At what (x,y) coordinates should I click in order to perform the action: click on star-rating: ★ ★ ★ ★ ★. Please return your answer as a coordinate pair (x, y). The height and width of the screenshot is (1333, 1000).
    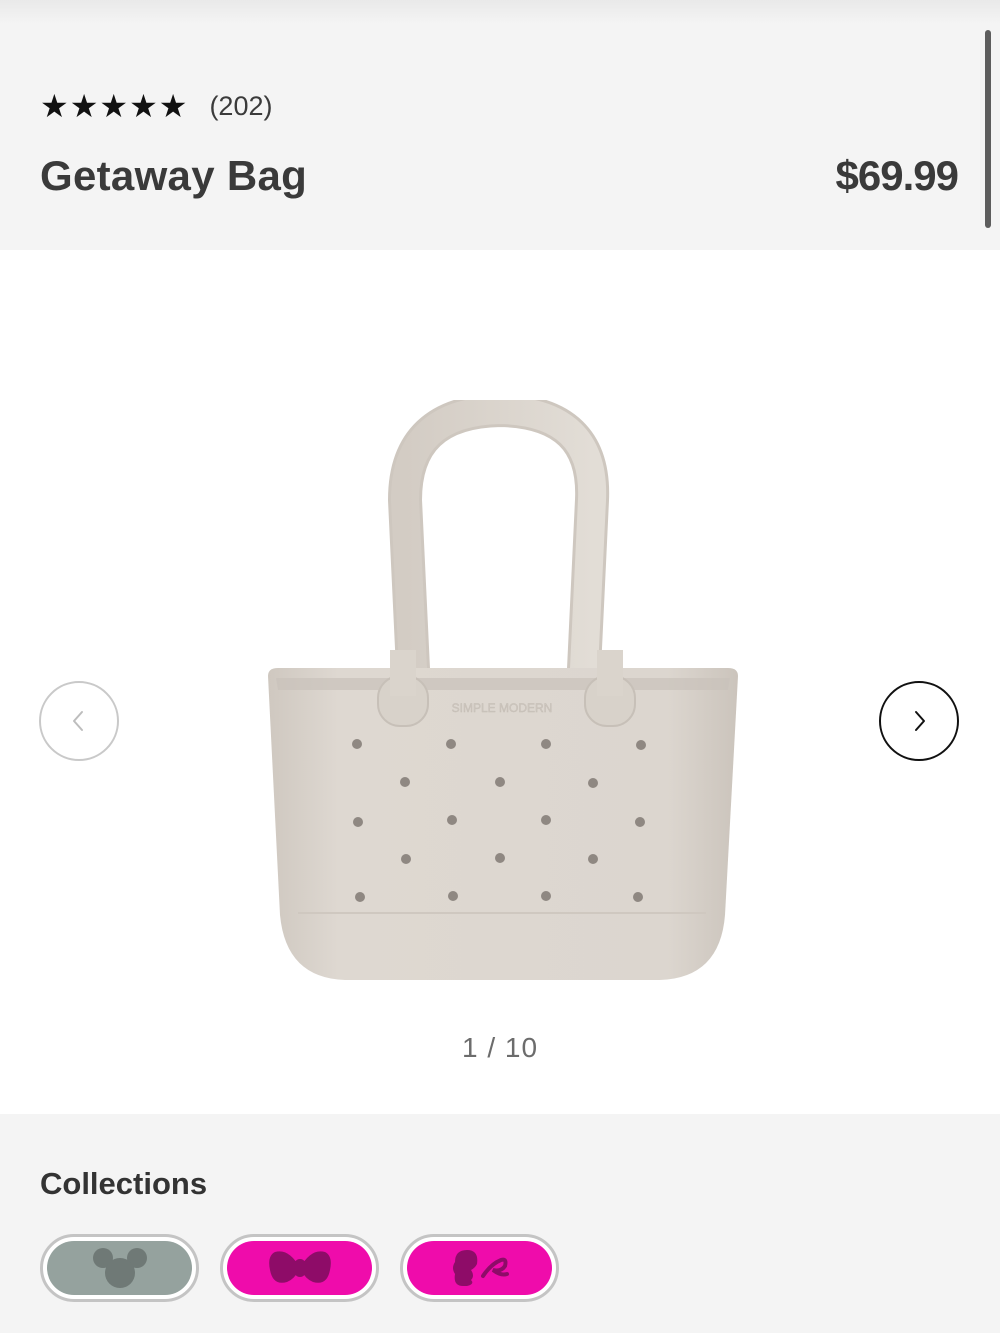
    Looking at the image, I should click on (113, 106).